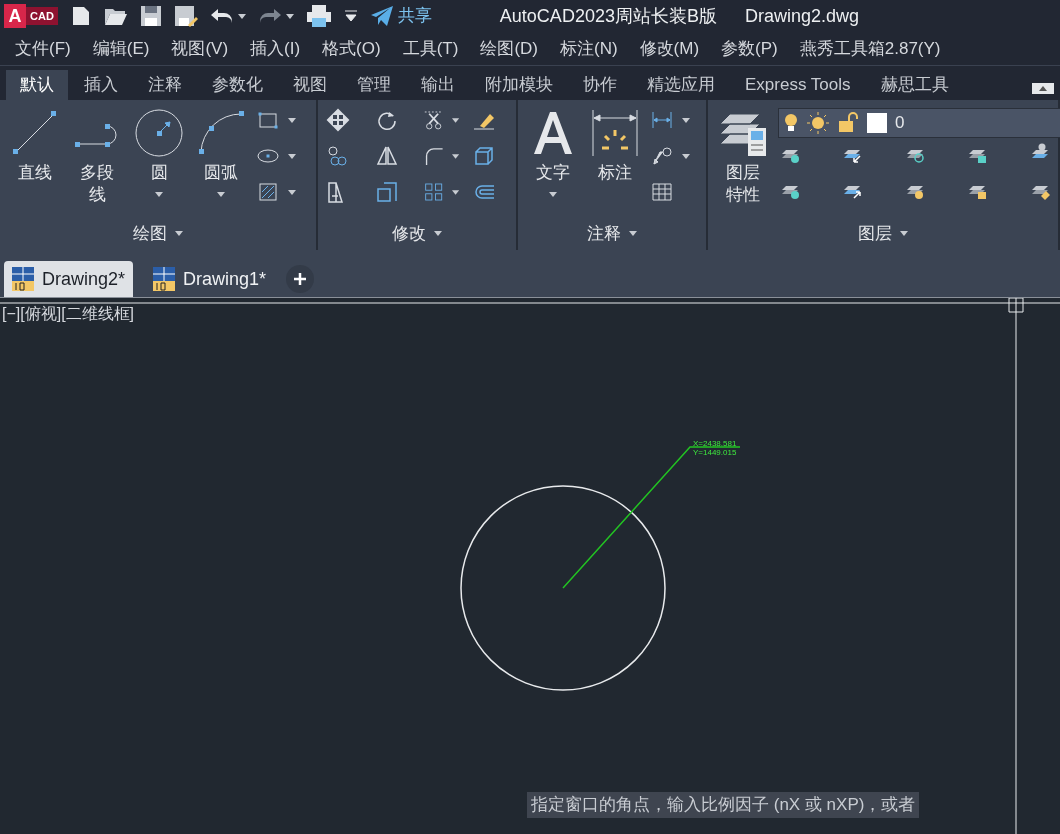 This screenshot has height=834, width=1060. I want to click on ribbon-tab: 注释, so click(165, 85).